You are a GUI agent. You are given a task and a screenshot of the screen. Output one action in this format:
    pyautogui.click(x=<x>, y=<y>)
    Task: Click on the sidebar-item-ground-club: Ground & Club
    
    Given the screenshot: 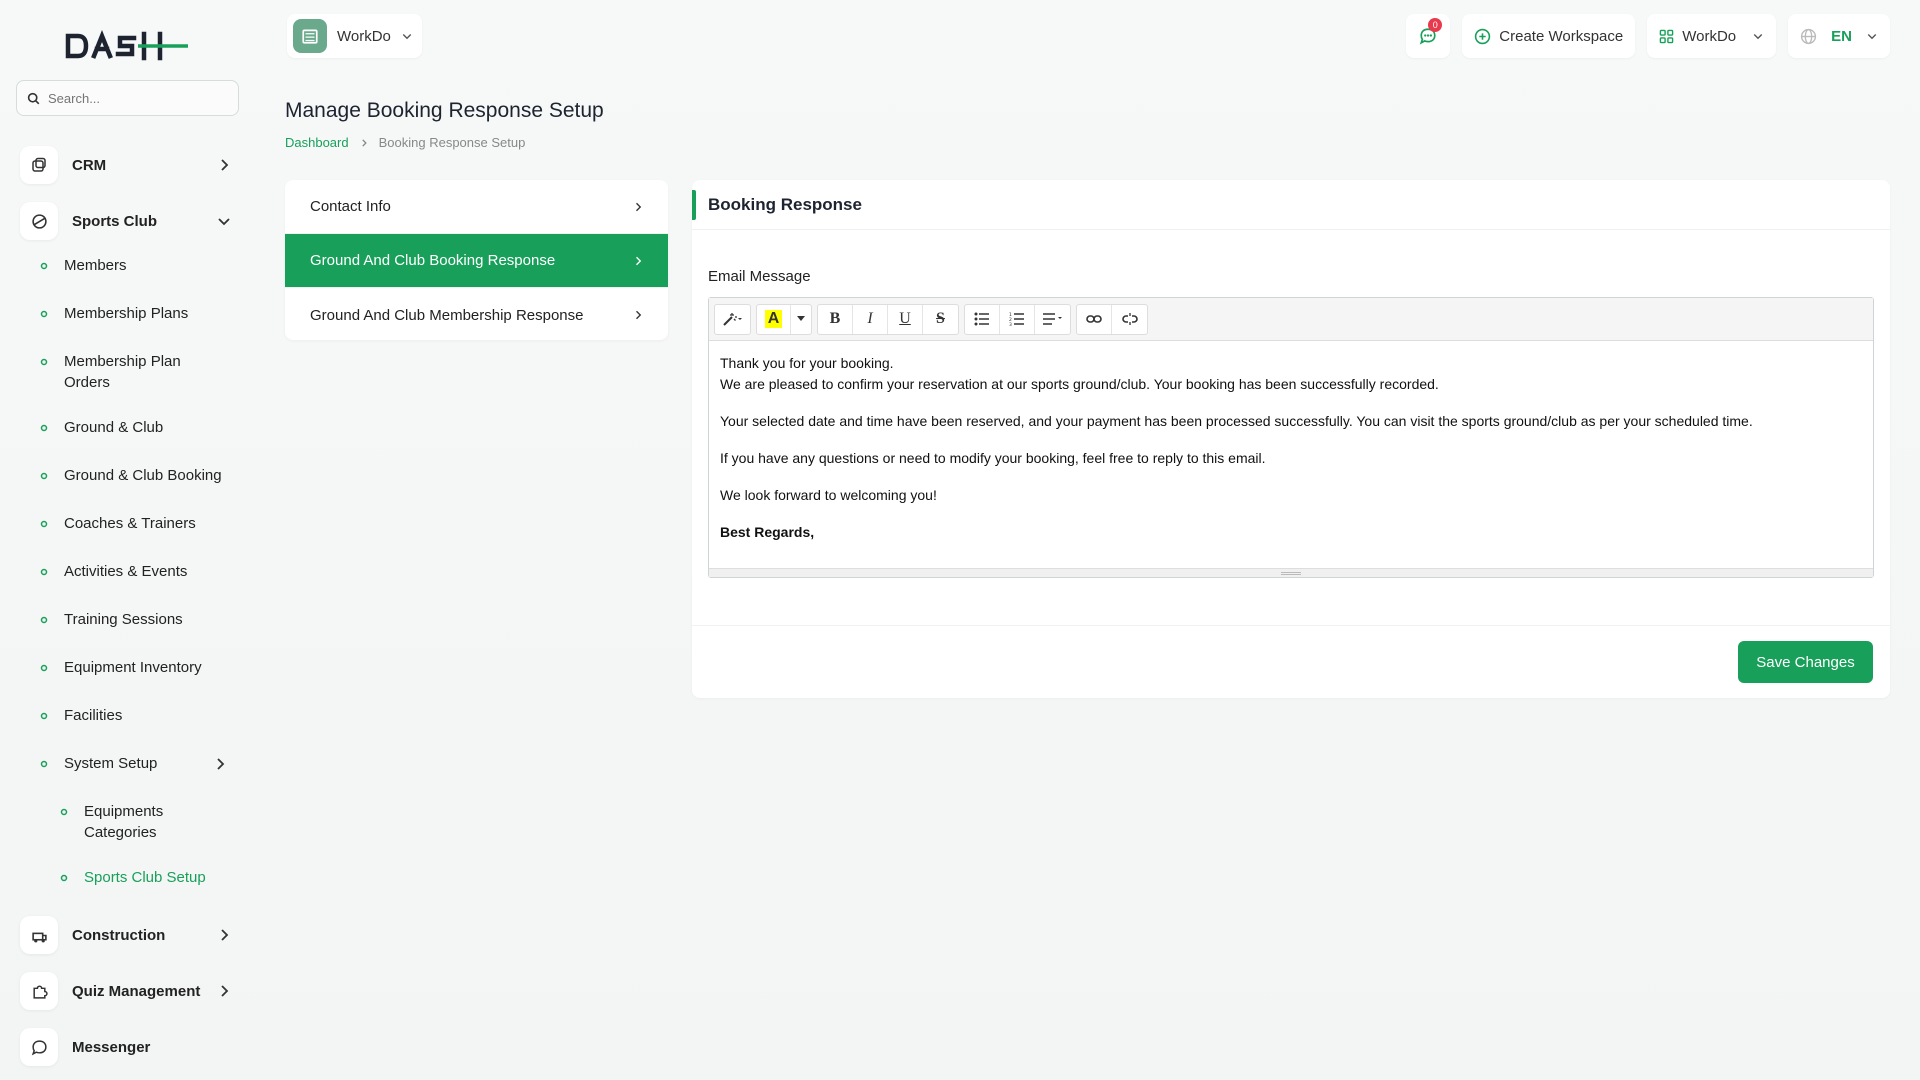 What is the action you would take?
    pyautogui.click(x=138, y=429)
    